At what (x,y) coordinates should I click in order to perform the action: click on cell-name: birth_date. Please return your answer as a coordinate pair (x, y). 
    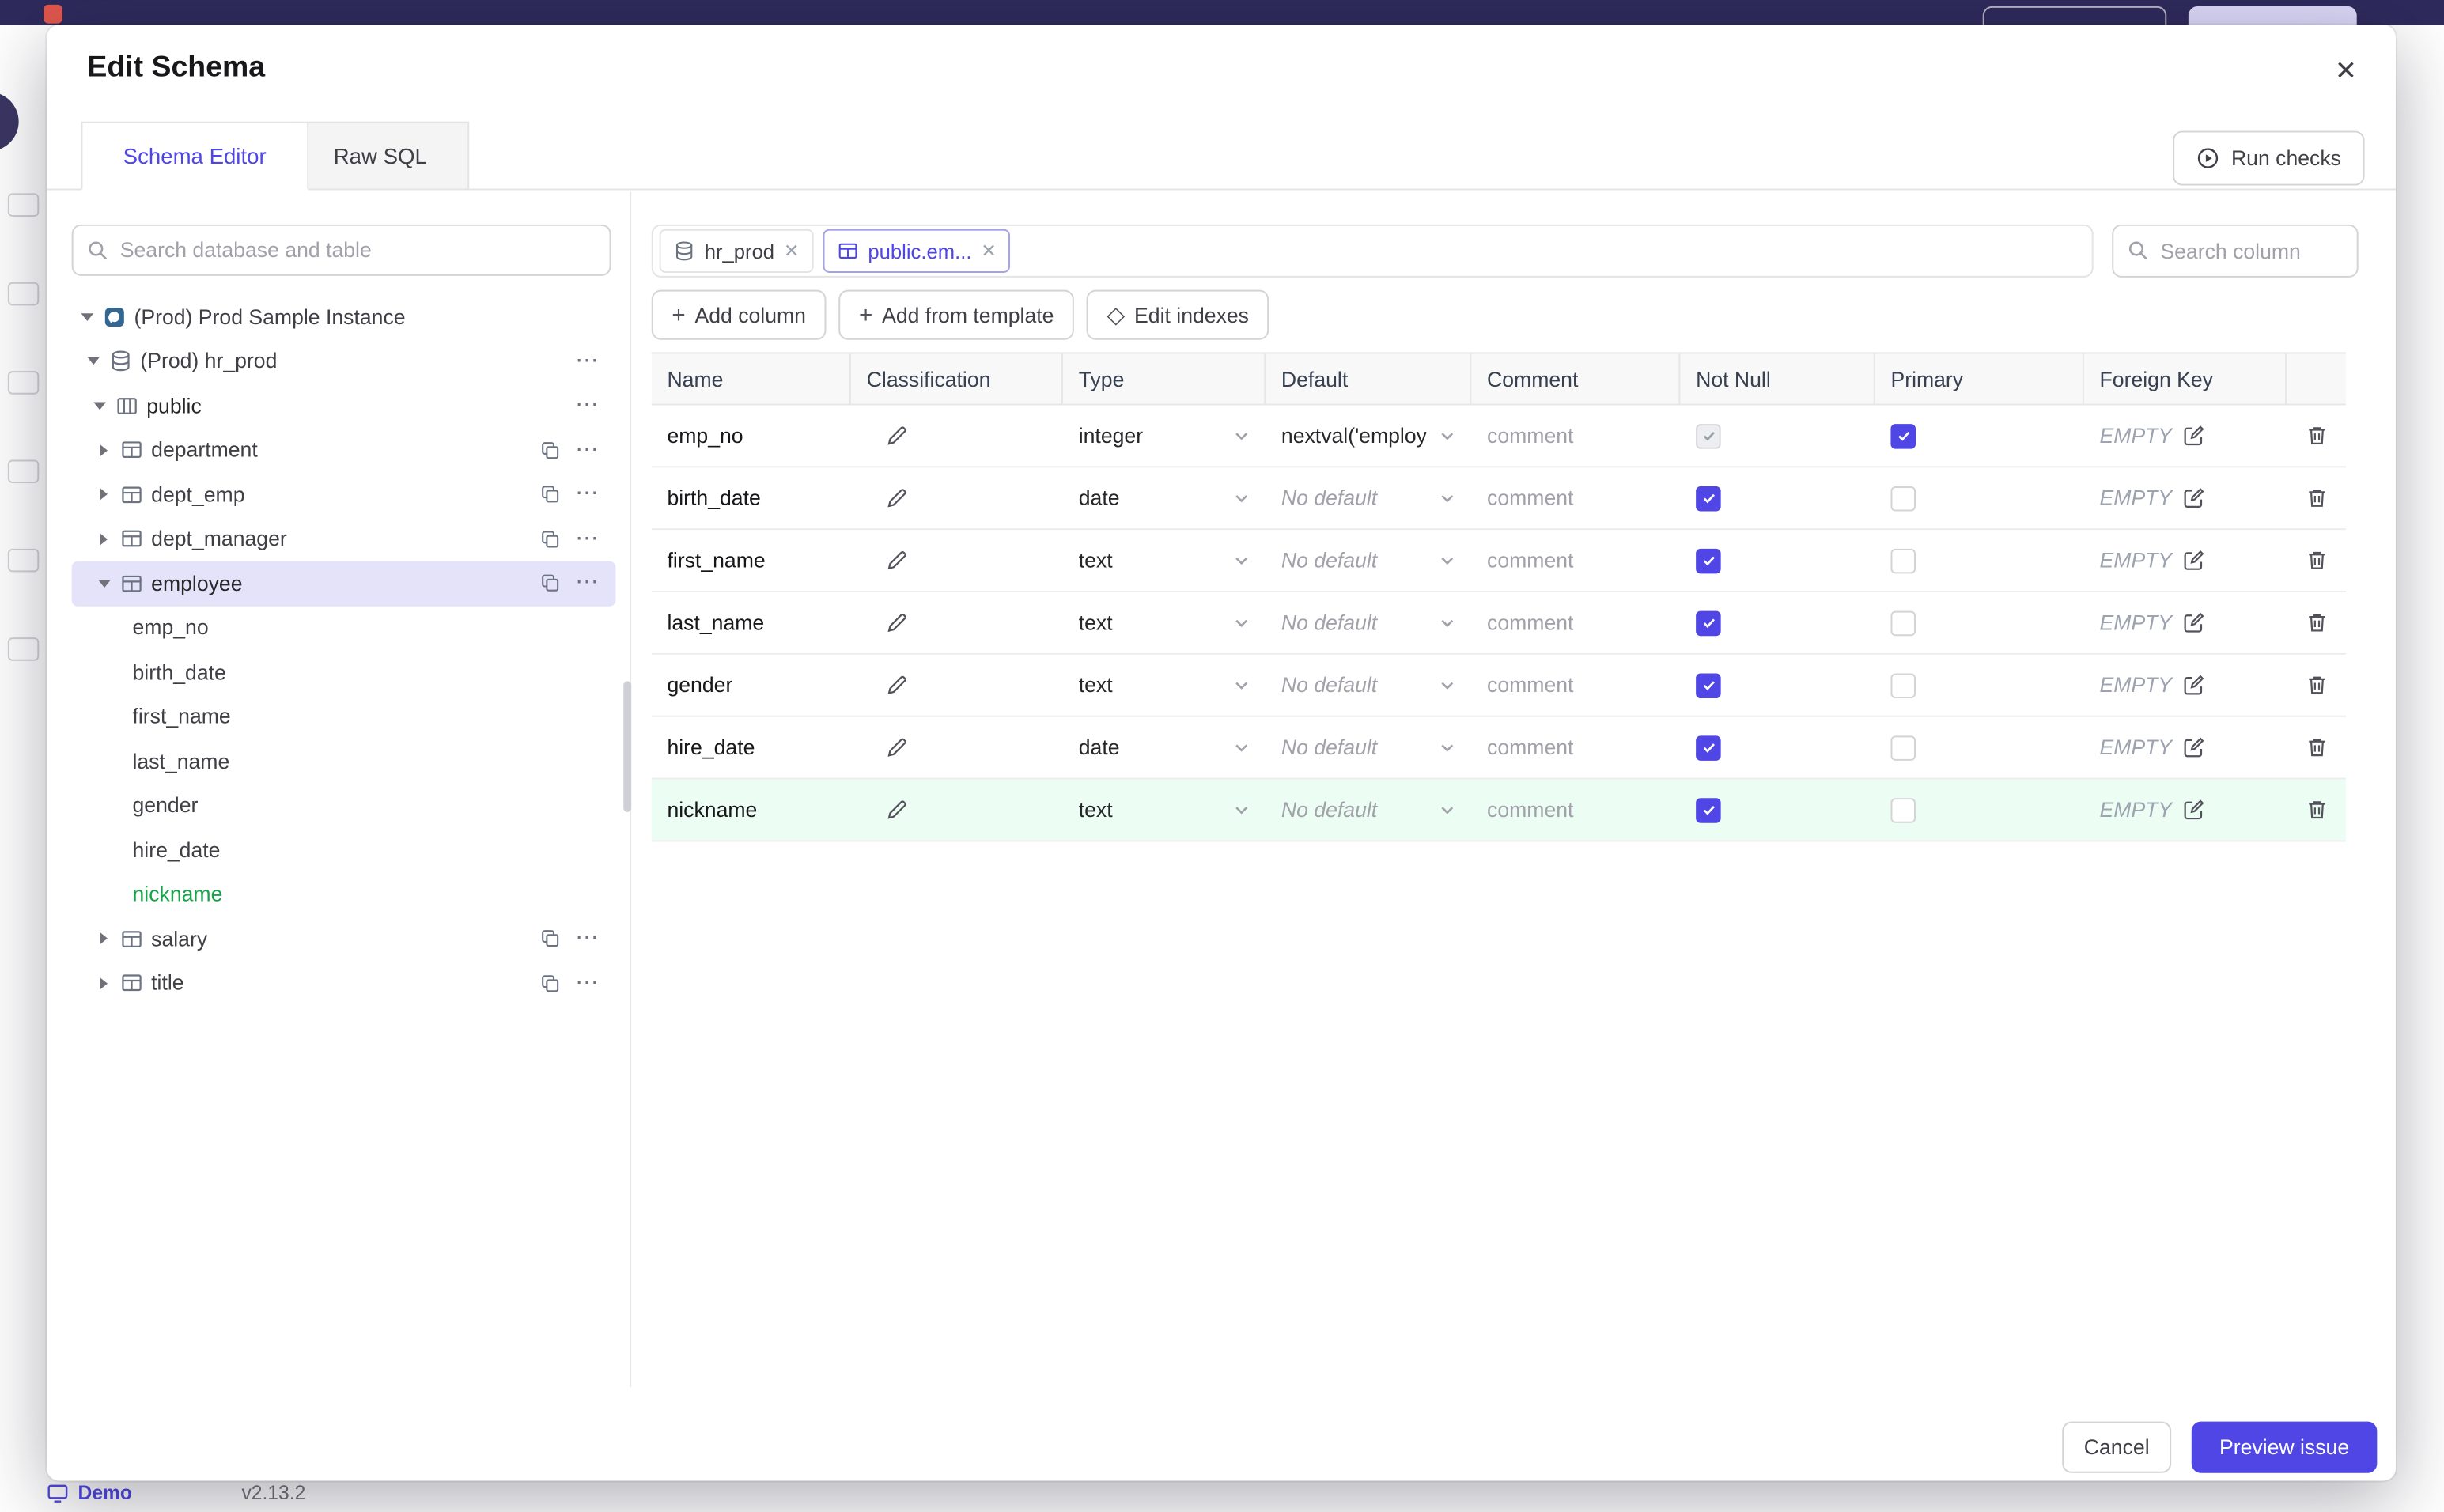
    Looking at the image, I should click on (751, 498).